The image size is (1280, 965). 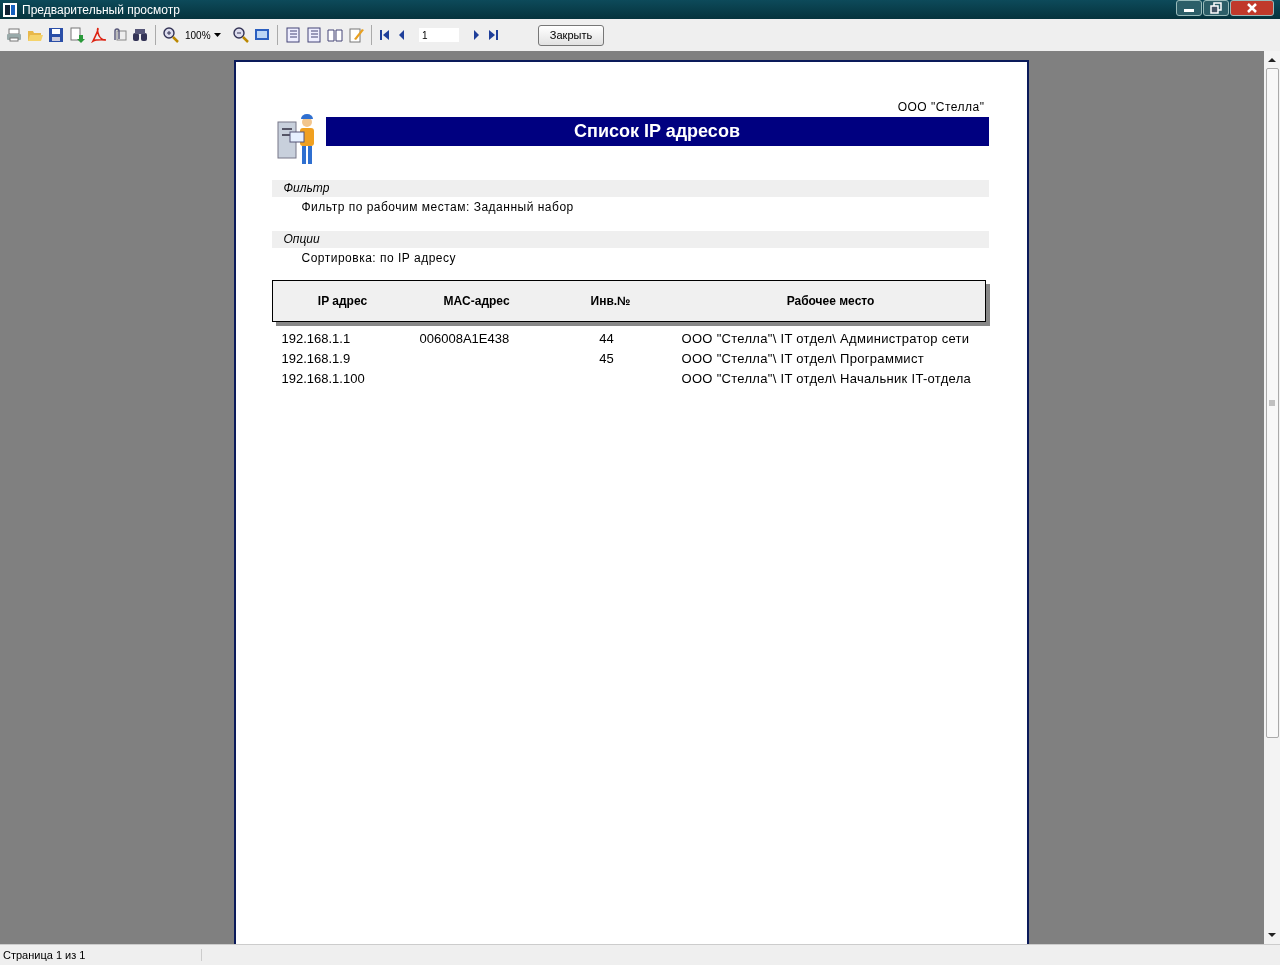 What do you see at coordinates (101, 9) in the screenshot?
I see `window-title: Предварительный просмотр` at bounding box center [101, 9].